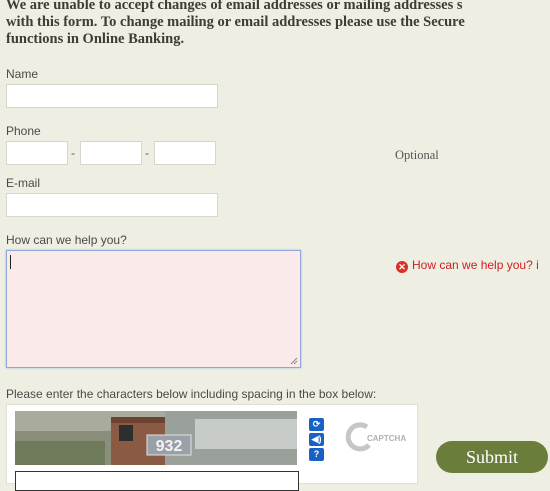 This screenshot has height=491, width=550. What do you see at coordinates (386, 438) in the screenshot?
I see `captcha-brand: CAPTCHA` at bounding box center [386, 438].